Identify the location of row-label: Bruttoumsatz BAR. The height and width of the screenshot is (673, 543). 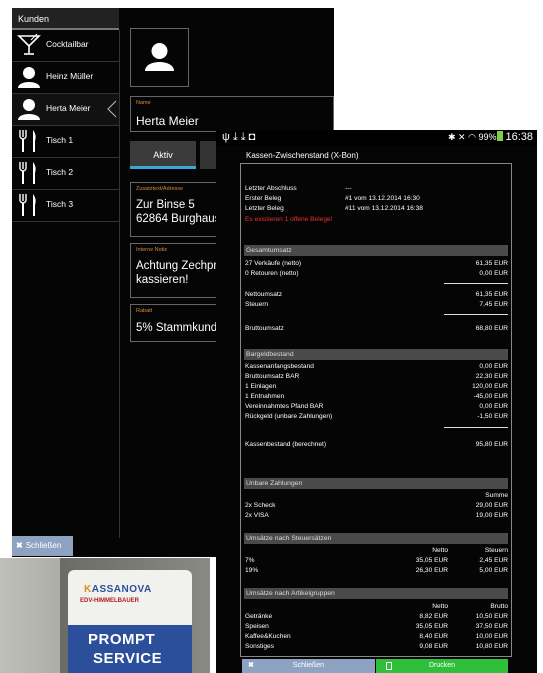
(272, 376).